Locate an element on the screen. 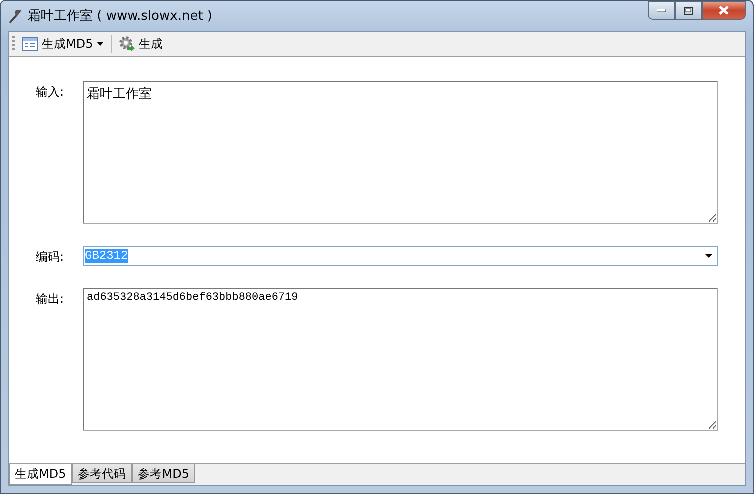 This screenshot has height=494, width=754. hammer-icon is located at coordinates (16, 16).